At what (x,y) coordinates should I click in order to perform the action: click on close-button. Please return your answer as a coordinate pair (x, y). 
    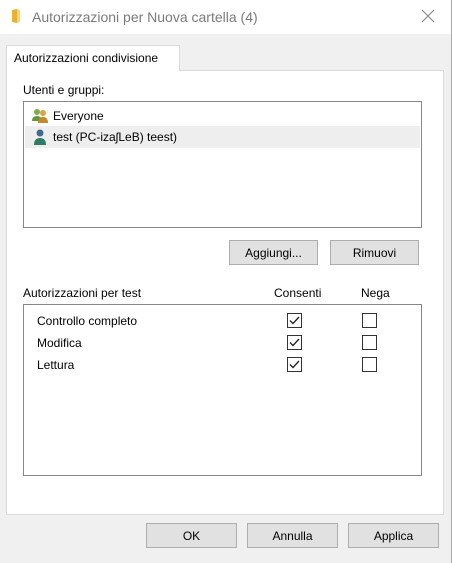
    Looking at the image, I should click on (428, 17).